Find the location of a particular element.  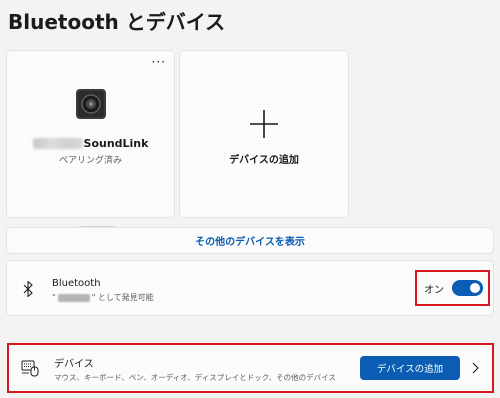

add-device-label: デバイスの追加 is located at coordinates (264, 160).